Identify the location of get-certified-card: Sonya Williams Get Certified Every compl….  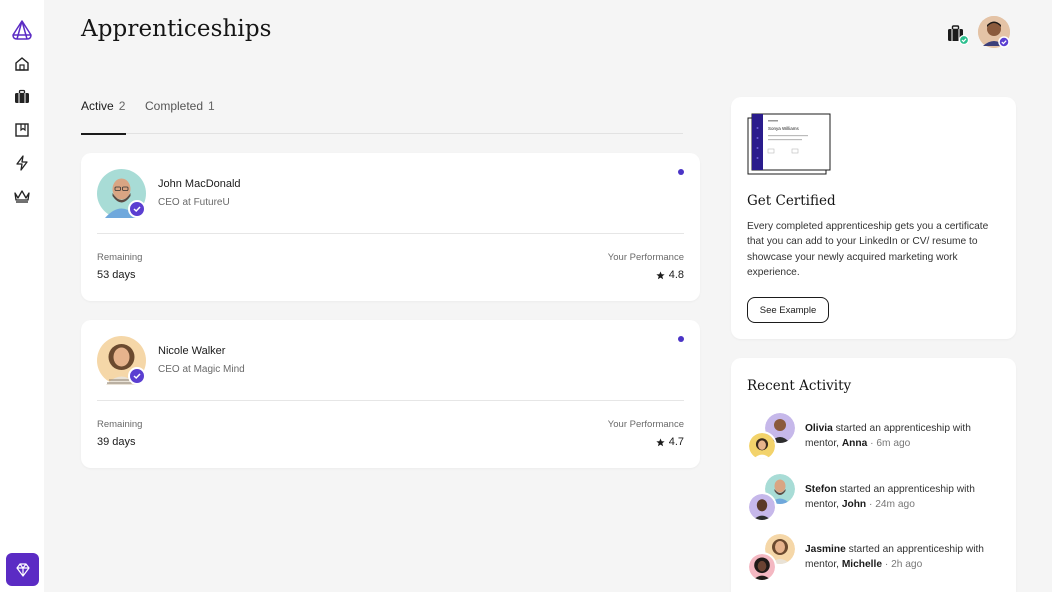
(873, 218).